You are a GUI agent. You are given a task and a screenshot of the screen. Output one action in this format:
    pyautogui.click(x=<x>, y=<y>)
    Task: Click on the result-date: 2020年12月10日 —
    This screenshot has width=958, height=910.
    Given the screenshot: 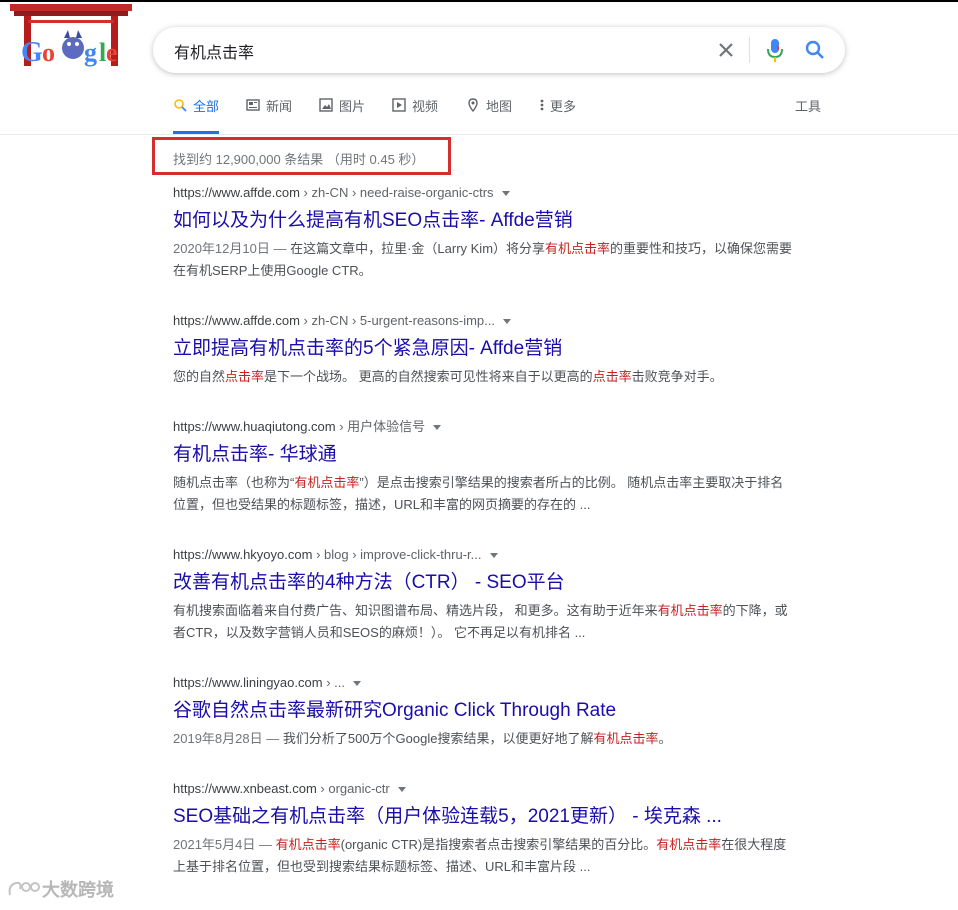 What is the action you would take?
    pyautogui.click(x=232, y=248)
    